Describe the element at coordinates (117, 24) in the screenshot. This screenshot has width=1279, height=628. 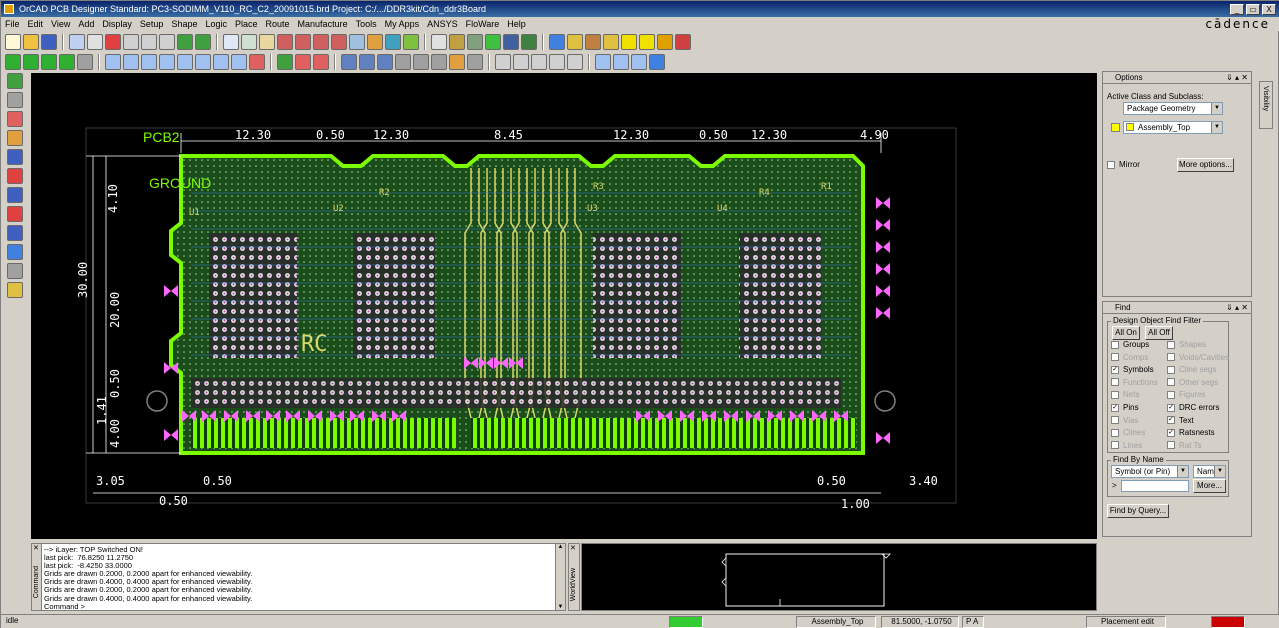
I see `menu-display: Display` at that location.